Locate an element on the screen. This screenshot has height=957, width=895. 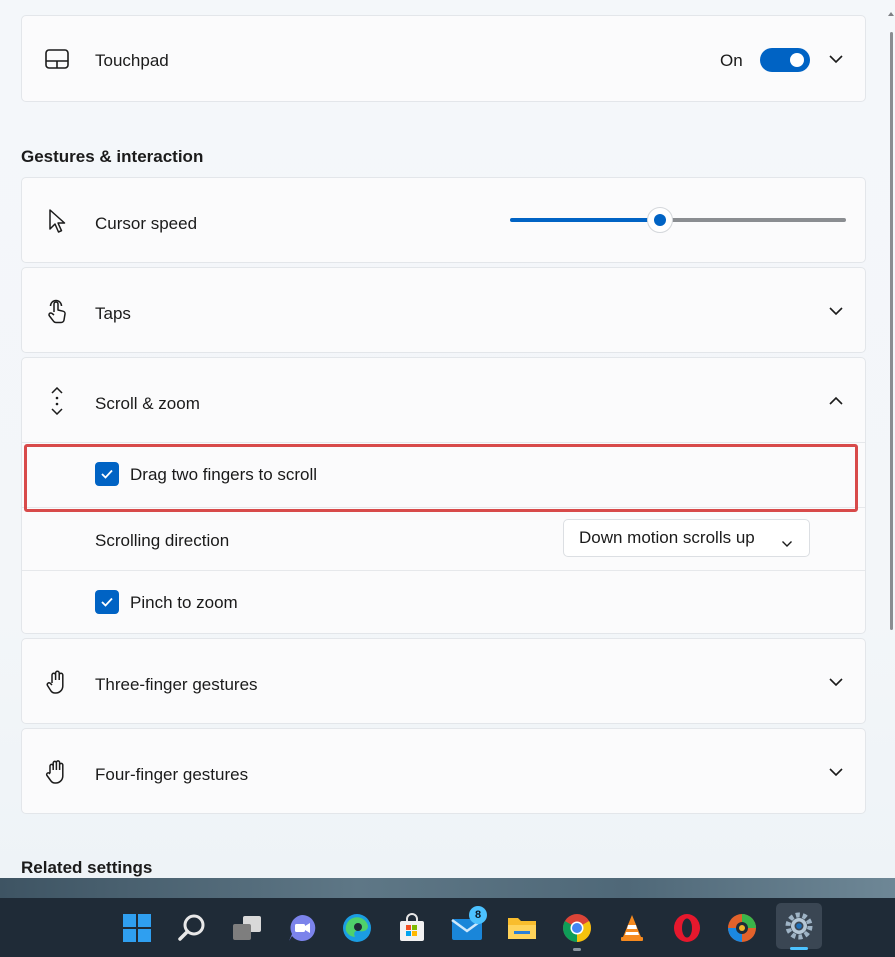
active-indicator is located at coordinates (799, 948).